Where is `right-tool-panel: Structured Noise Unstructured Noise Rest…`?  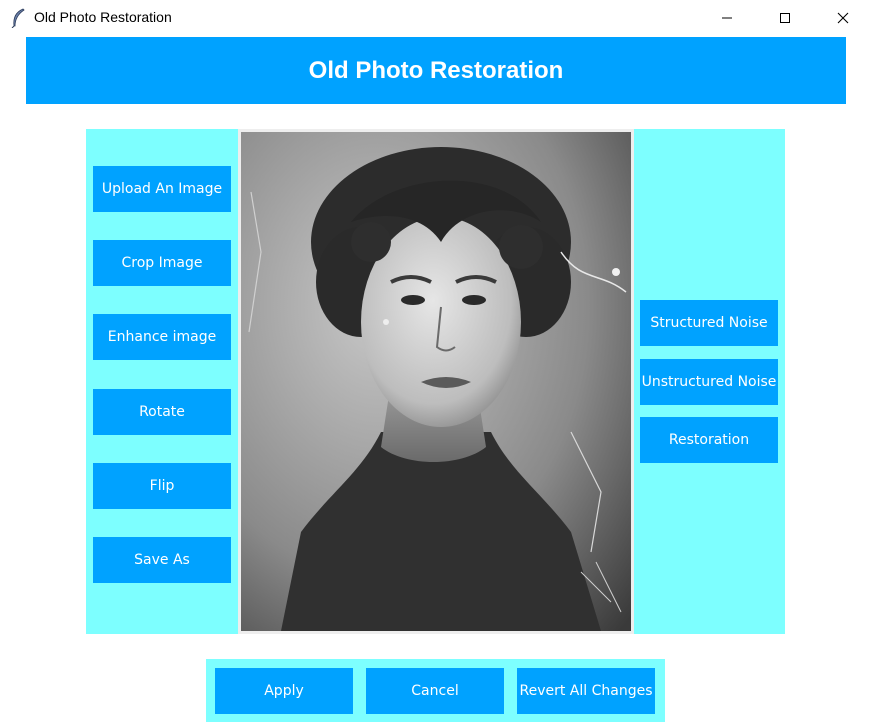 right-tool-panel: Structured Noise Unstructured Noise Rest… is located at coordinates (709, 381).